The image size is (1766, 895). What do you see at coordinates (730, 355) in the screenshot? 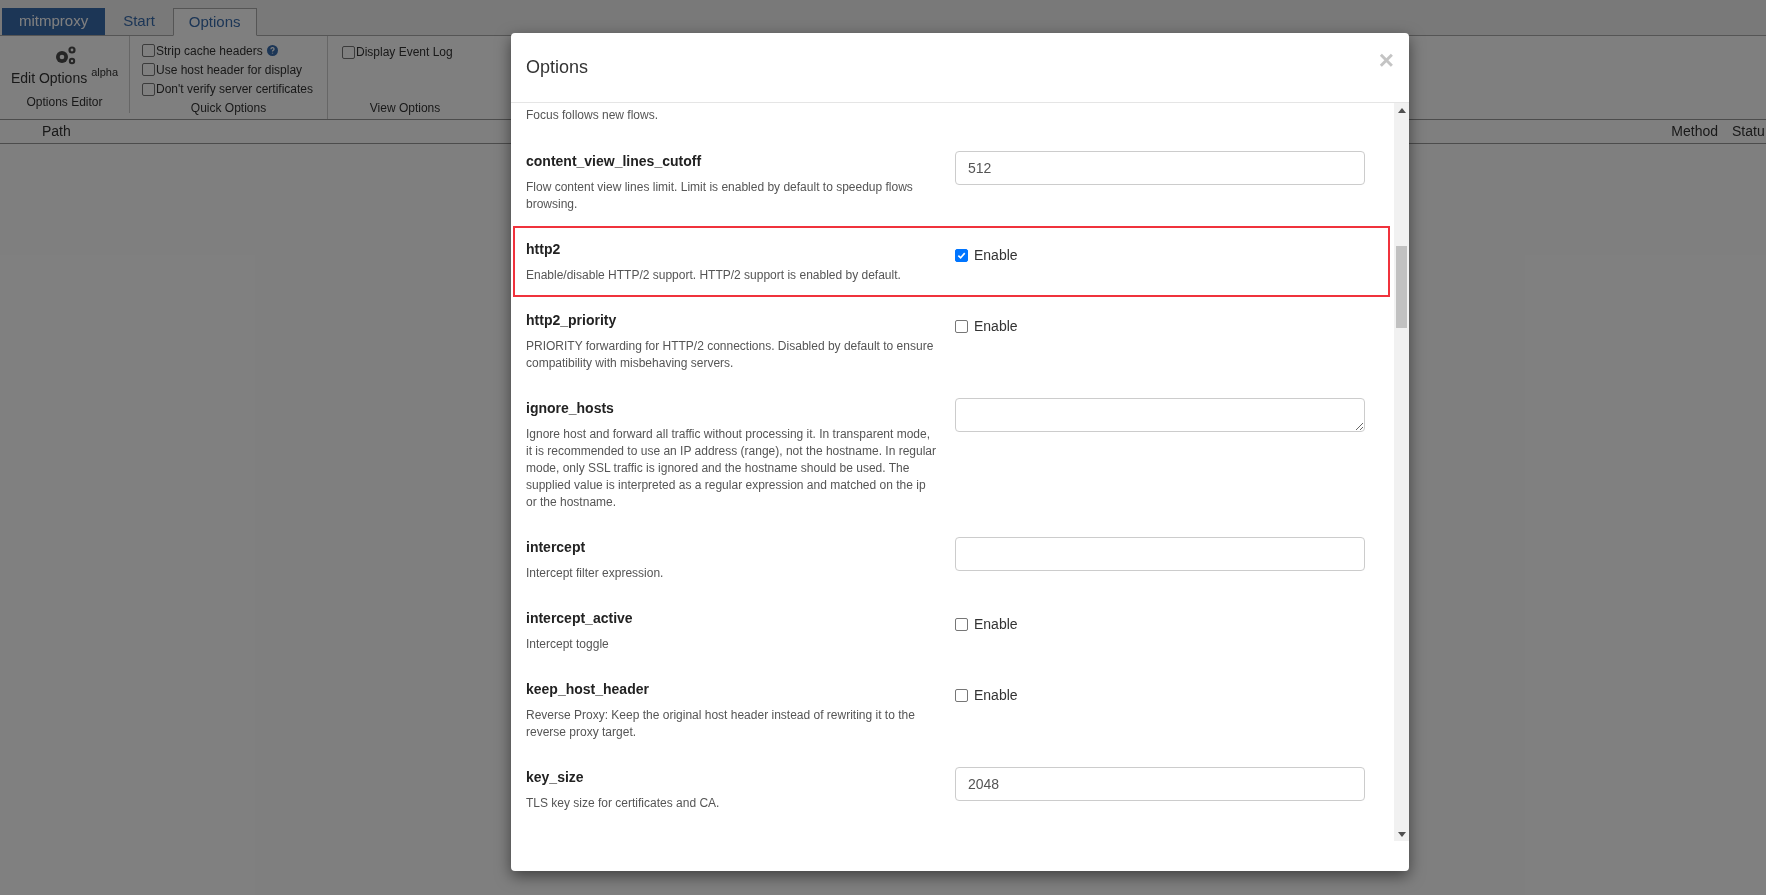
I see `option-description: PRIORITY forwarding for HTTP/2 connections. Disabled by default to ensure compatibility with misbehaving servers.` at bounding box center [730, 355].